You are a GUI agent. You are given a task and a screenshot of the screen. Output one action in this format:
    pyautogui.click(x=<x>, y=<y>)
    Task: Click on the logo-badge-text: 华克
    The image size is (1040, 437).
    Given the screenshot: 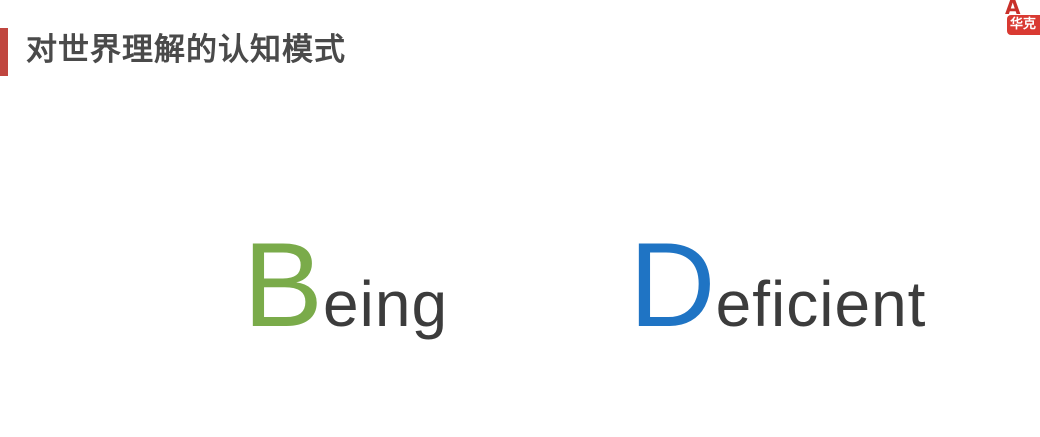 What is the action you would take?
    pyautogui.click(x=1023, y=25)
    